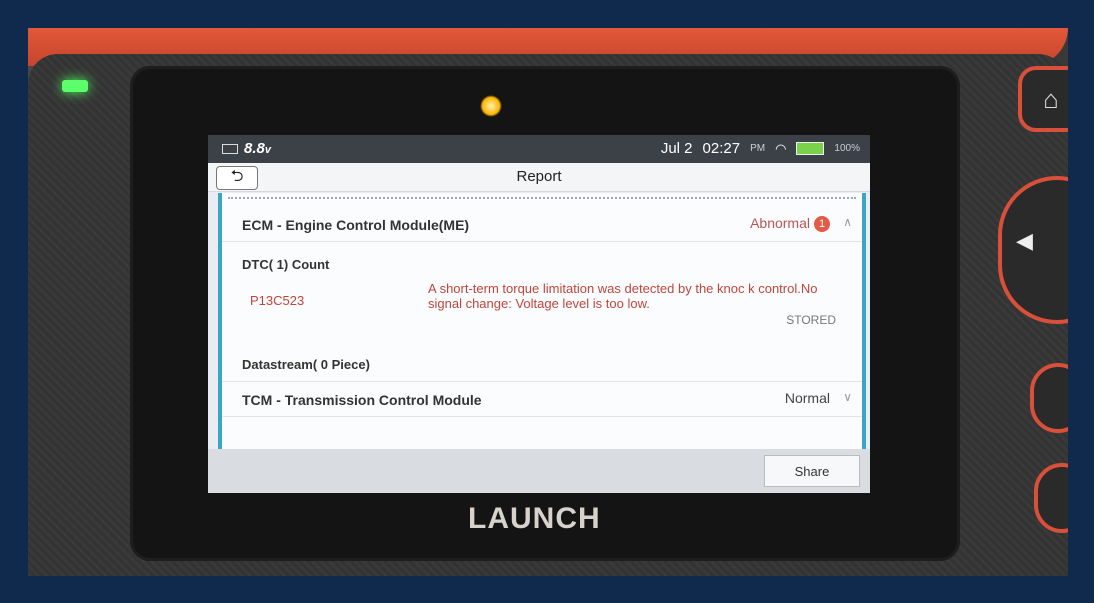 This screenshot has height=603, width=1094. Describe the element at coordinates (1049, 398) in the screenshot. I see `hardware-button` at that location.